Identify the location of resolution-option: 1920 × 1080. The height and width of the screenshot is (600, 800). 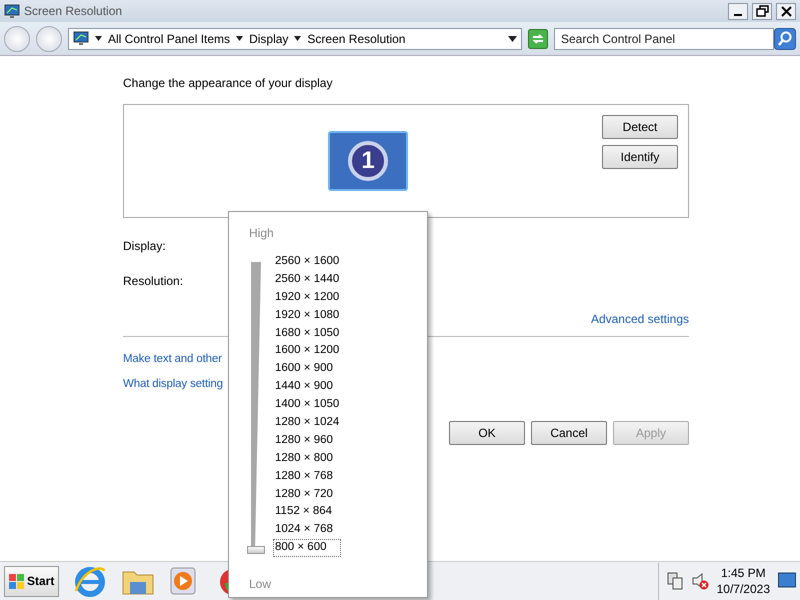
(307, 315).